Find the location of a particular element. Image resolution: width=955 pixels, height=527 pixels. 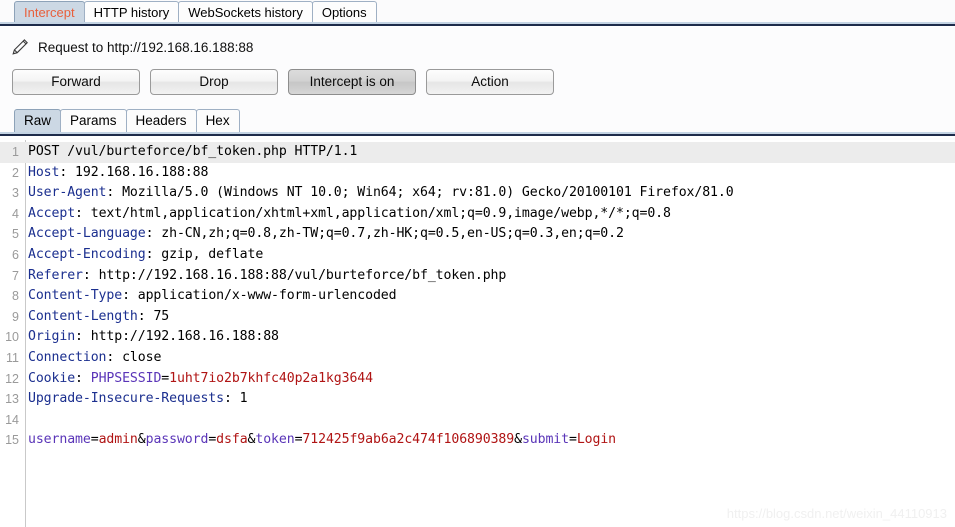

intercept-toggle-button: Intercept is on is located at coordinates (352, 82).